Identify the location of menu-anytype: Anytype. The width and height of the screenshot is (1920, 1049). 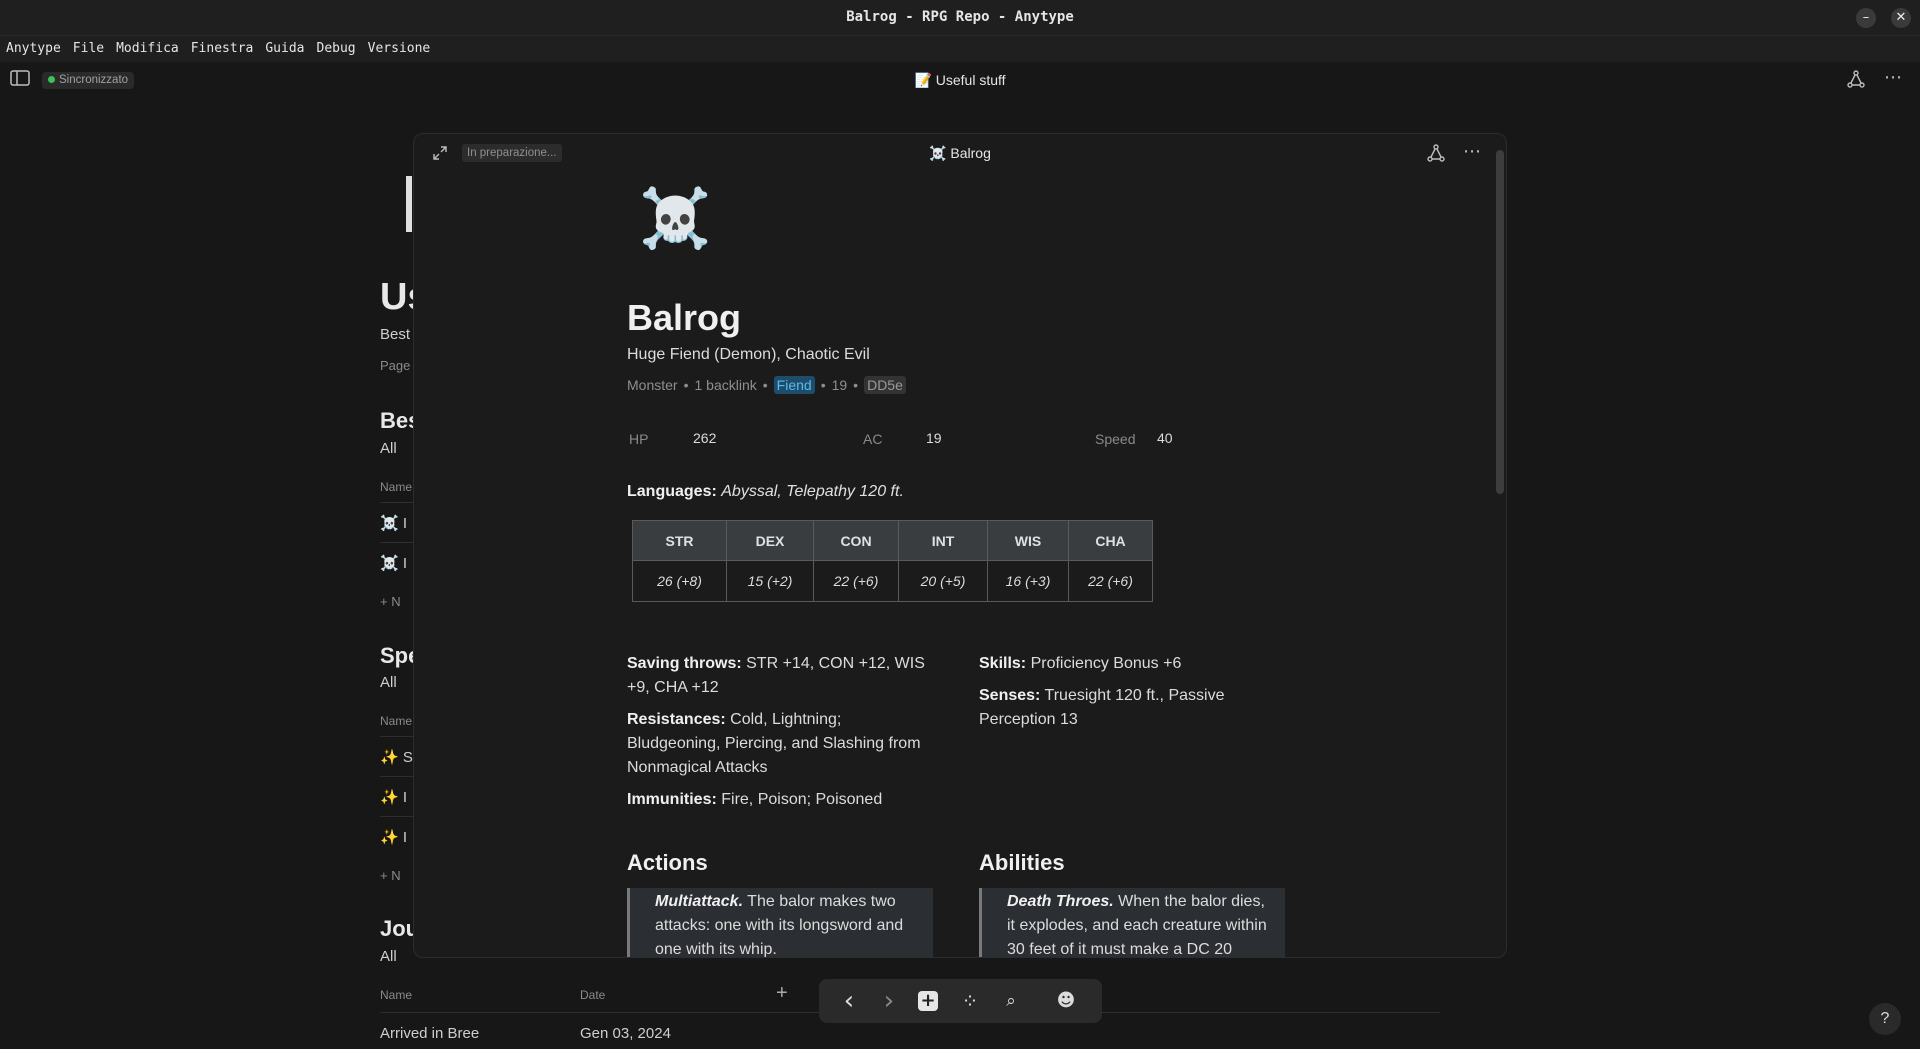
(33, 46).